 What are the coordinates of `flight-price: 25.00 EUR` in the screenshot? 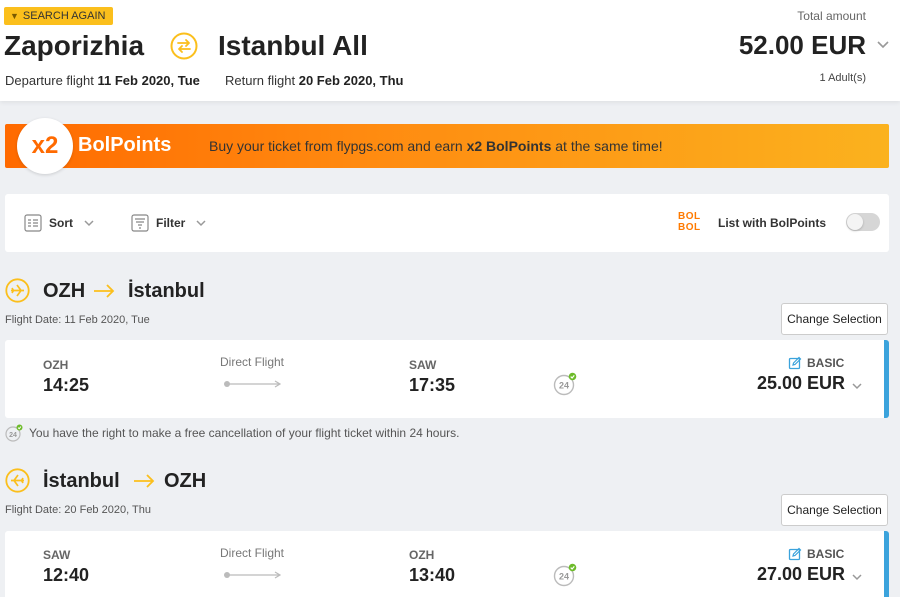 It's located at (801, 383).